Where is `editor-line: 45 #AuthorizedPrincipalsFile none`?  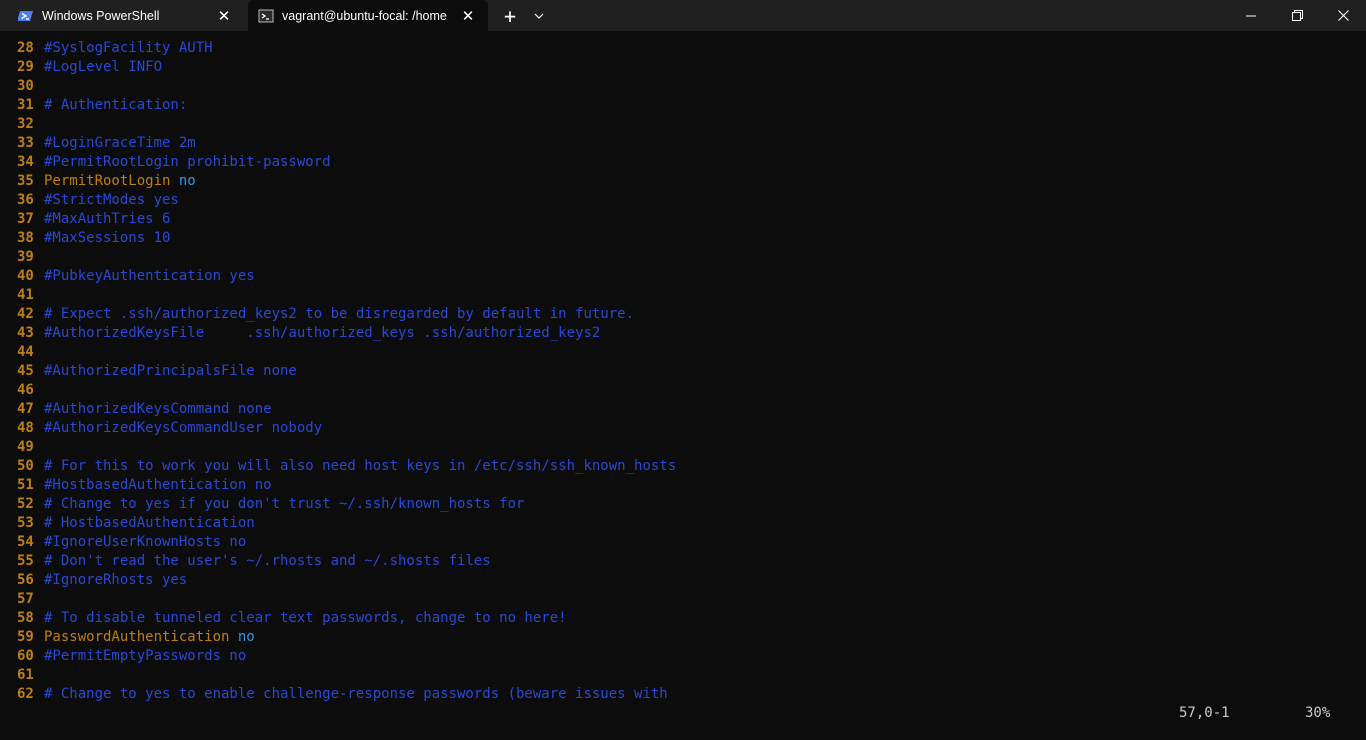 editor-line: 45 #AuthorizedPrincipalsFile none is located at coordinates (346, 371).